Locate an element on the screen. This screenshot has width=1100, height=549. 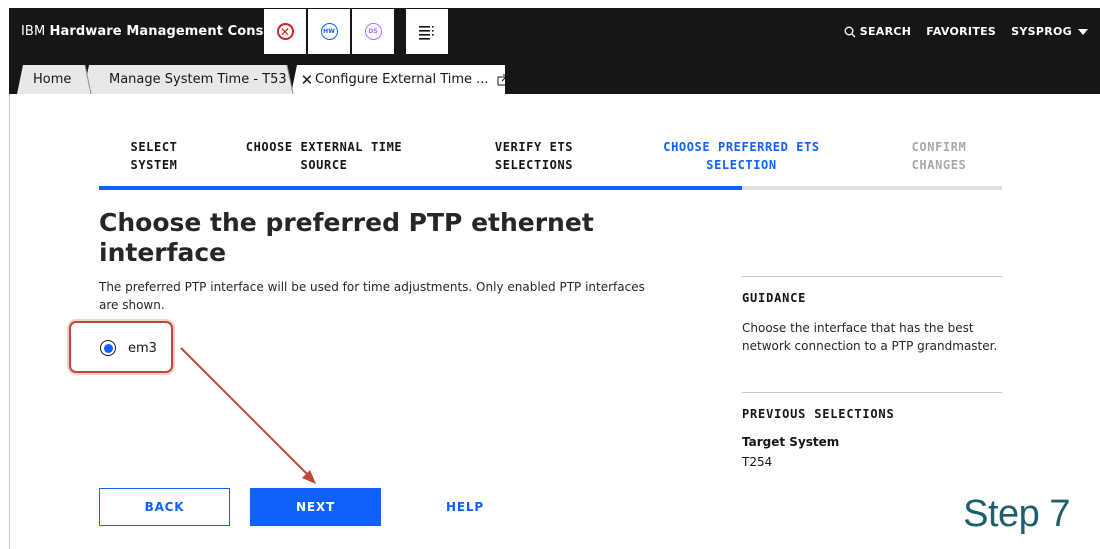
step-label: SOURCE is located at coordinates (324, 165).